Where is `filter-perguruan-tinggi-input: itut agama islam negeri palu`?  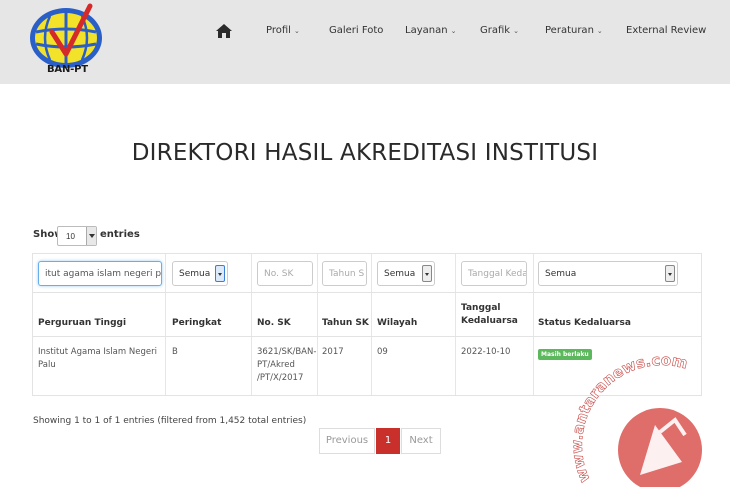
filter-perguruan-tinggi-input: itut agama islam negeri palu is located at coordinates (100, 273).